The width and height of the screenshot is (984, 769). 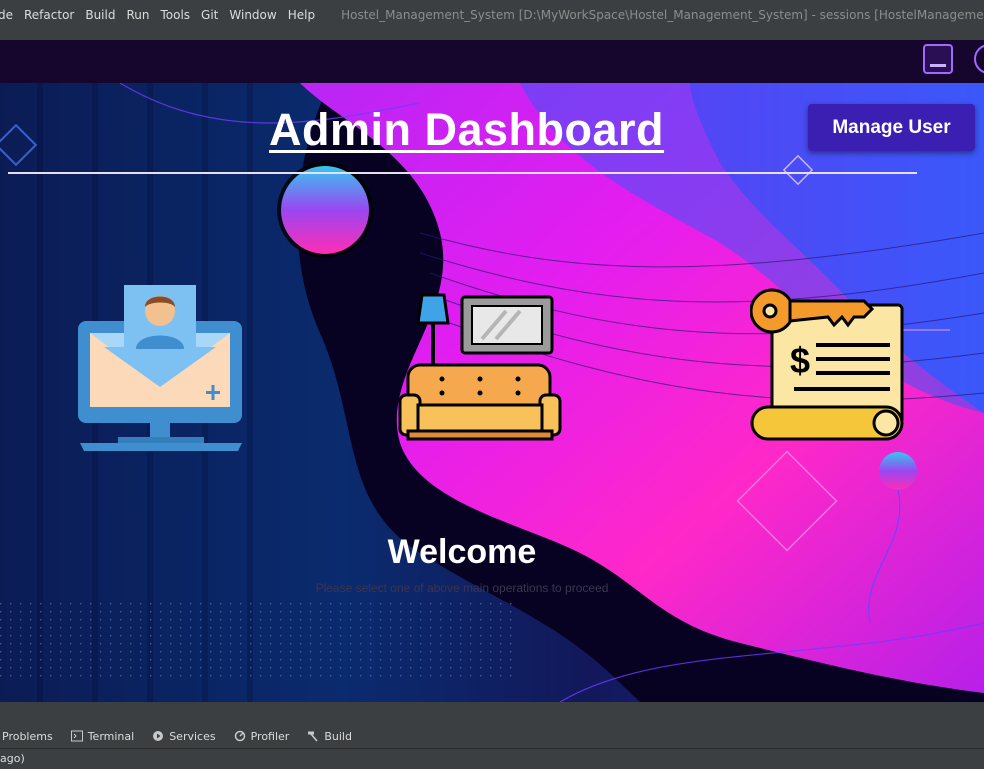 What do you see at coordinates (338, 736) in the screenshot?
I see `tab-build-label: Build` at bounding box center [338, 736].